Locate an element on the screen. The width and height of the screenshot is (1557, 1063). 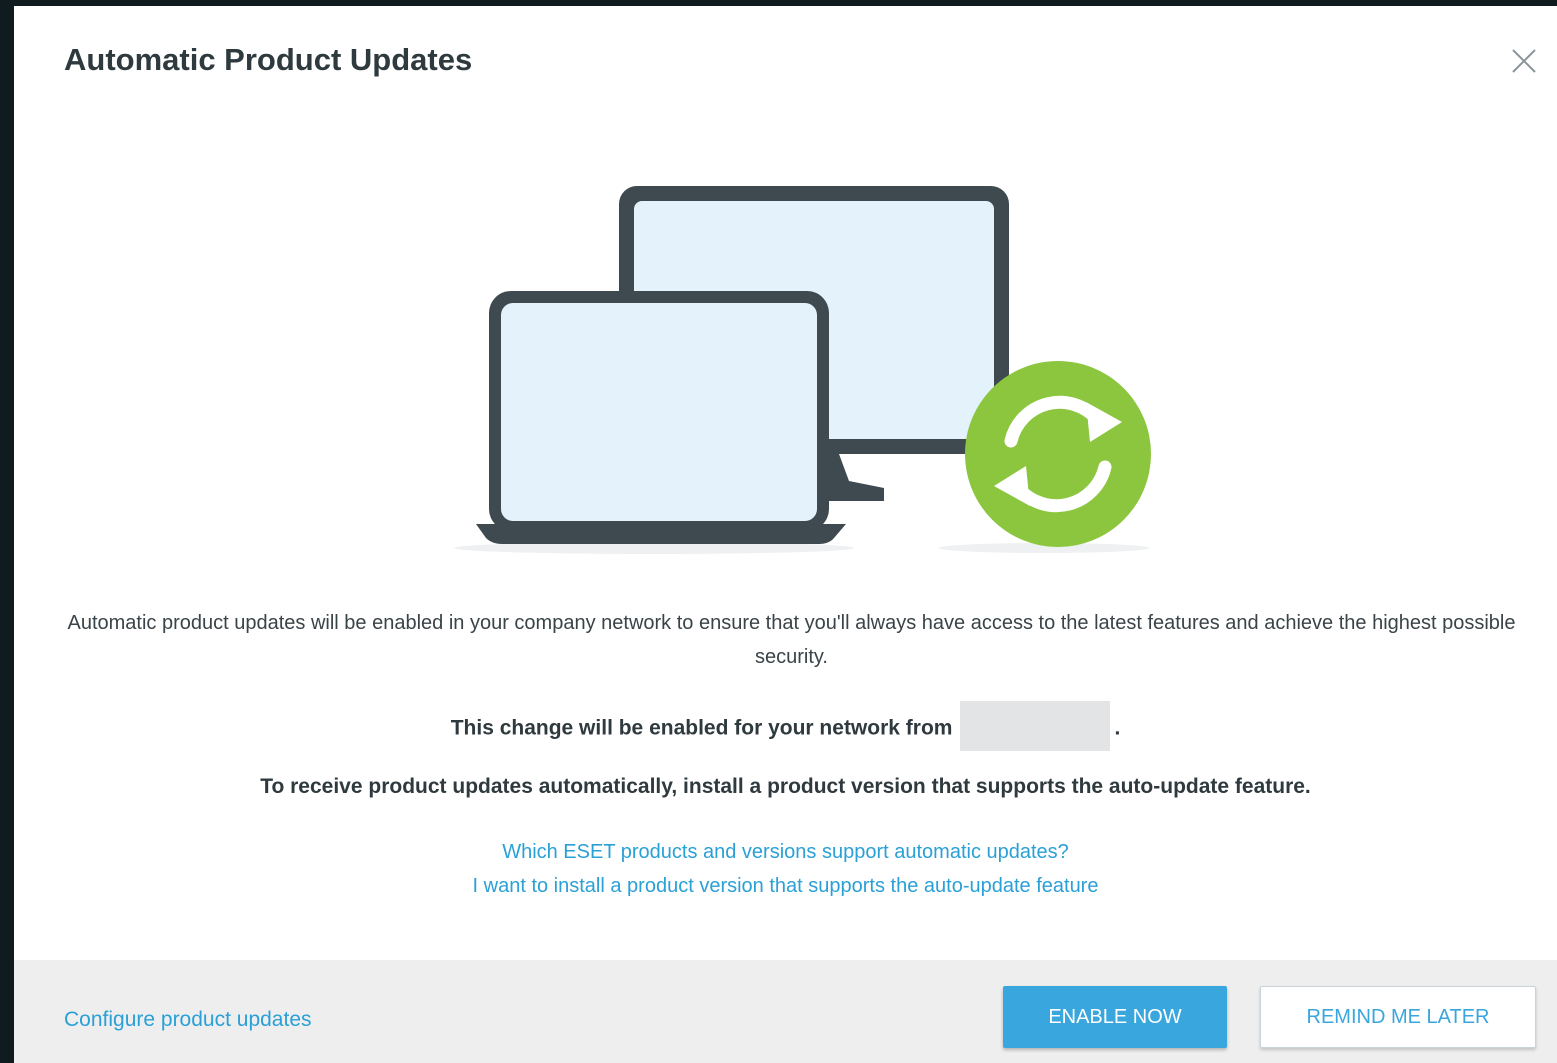
close-icon is located at coordinates (1524, 61).